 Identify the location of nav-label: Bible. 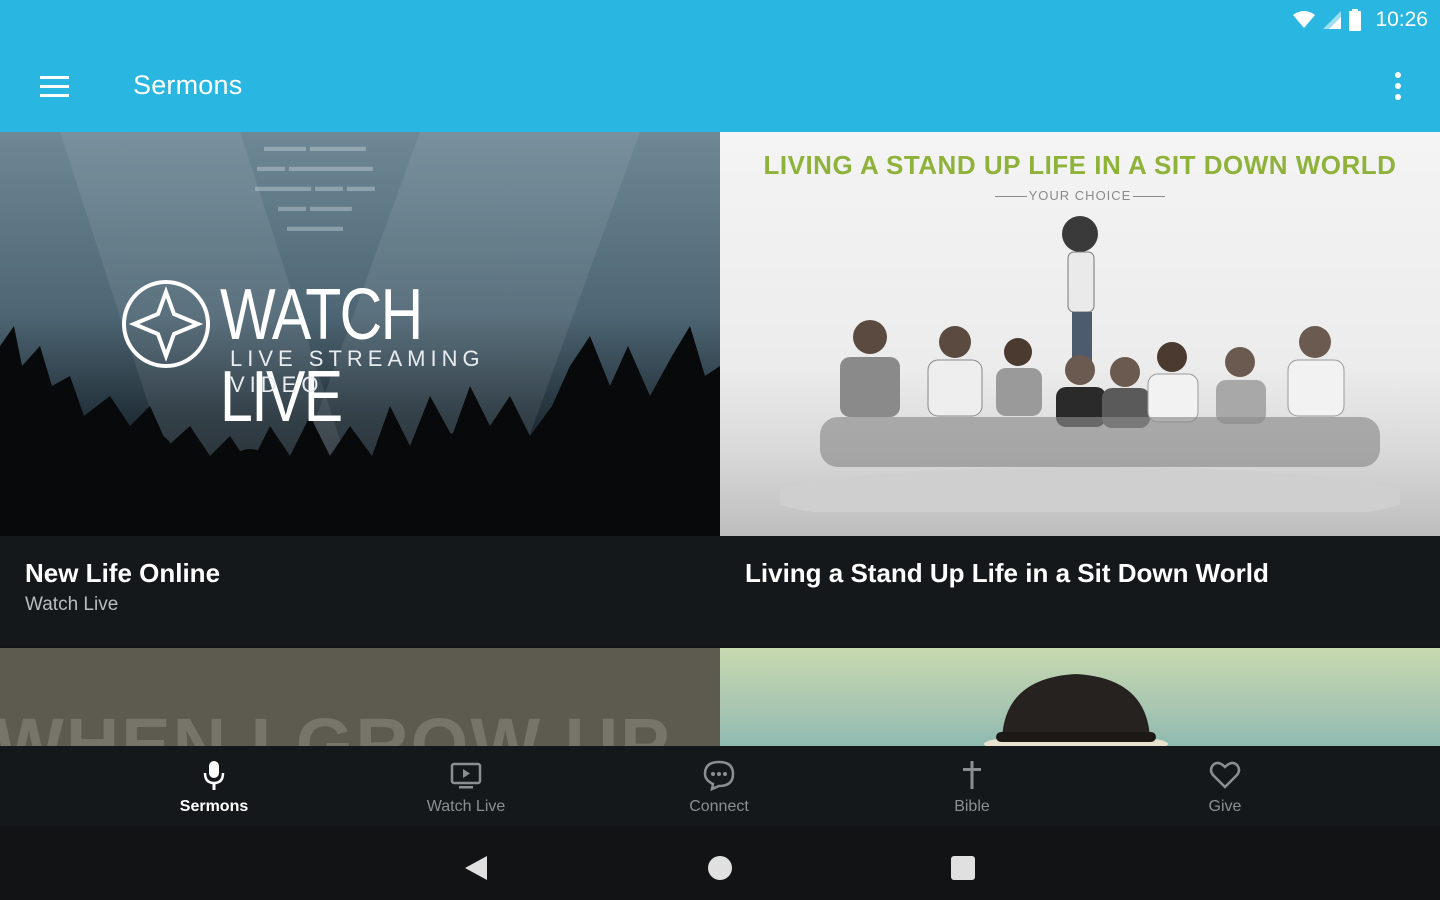
(972, 806).